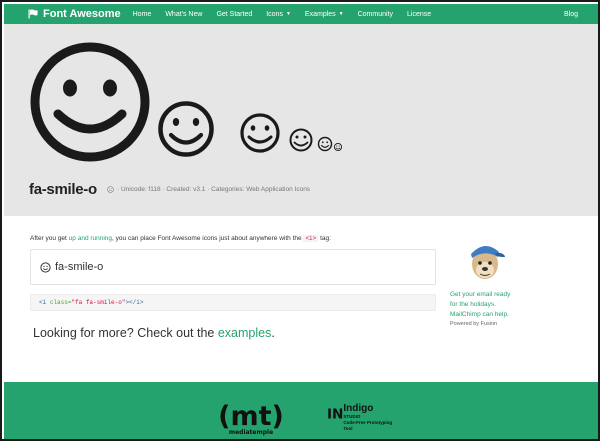 This screenshot has height=441, width=600. I want to click on nav-item-label: What's New, so click(184, 14).